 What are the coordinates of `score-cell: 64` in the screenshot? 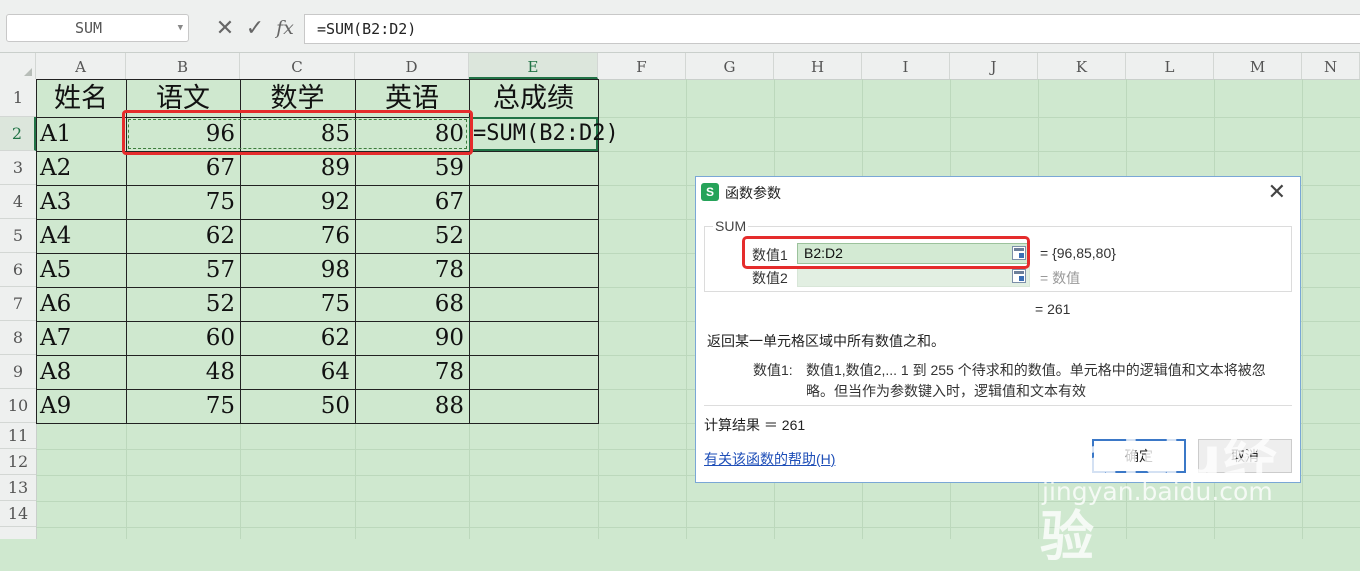 It's located at (297, 372).